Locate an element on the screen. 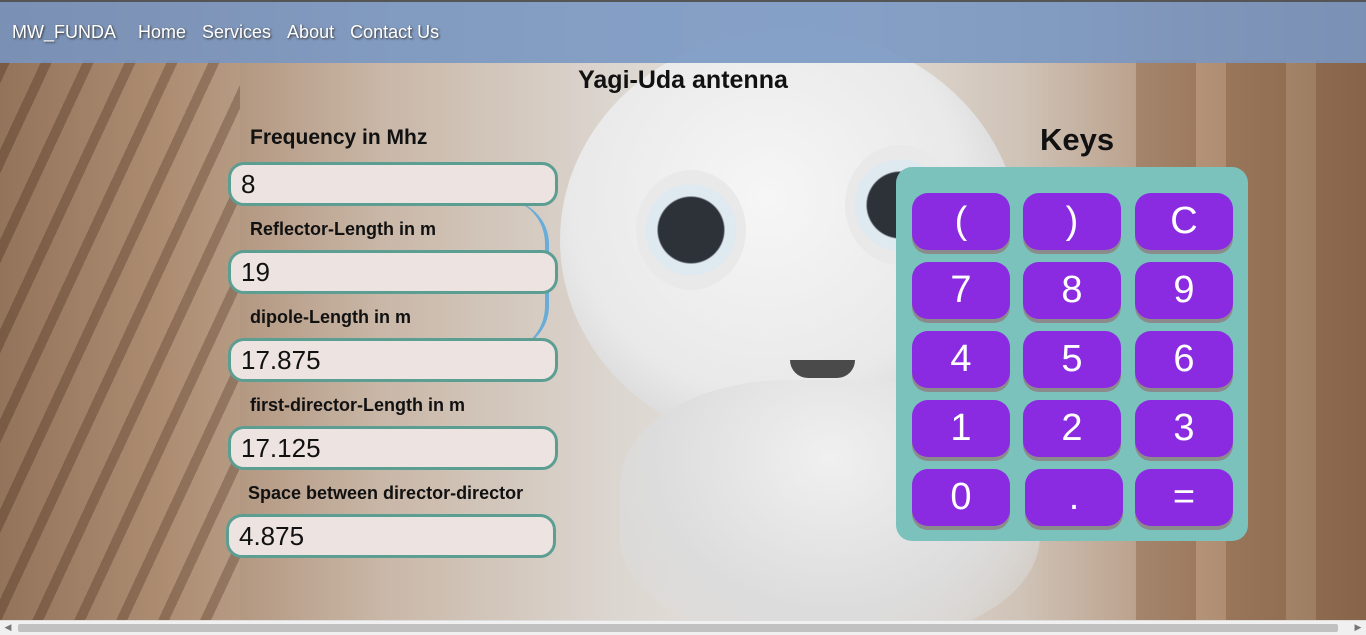  keys-title: Keys is located at coordinates (1077, 139).